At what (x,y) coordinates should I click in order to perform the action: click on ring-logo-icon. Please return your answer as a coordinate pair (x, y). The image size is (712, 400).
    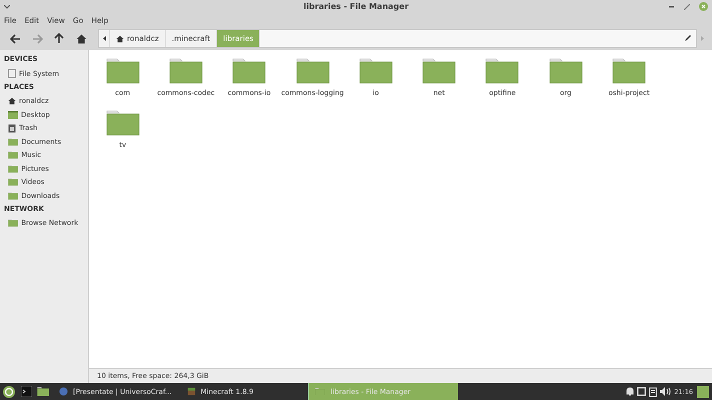
    Looking at the image, I should click on (9, 392).